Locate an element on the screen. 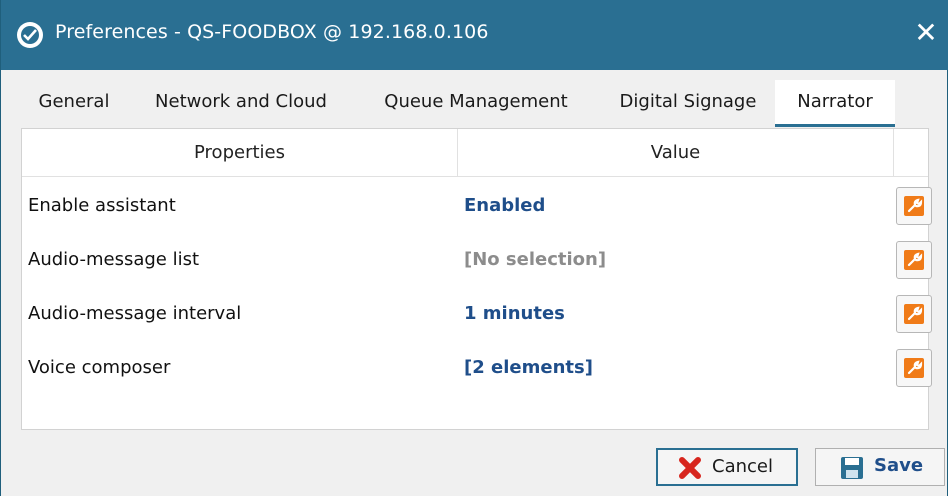 The width and height of the screenshot is (948, 496). property-label: Enable assistant is located at coordinates (102, 205).